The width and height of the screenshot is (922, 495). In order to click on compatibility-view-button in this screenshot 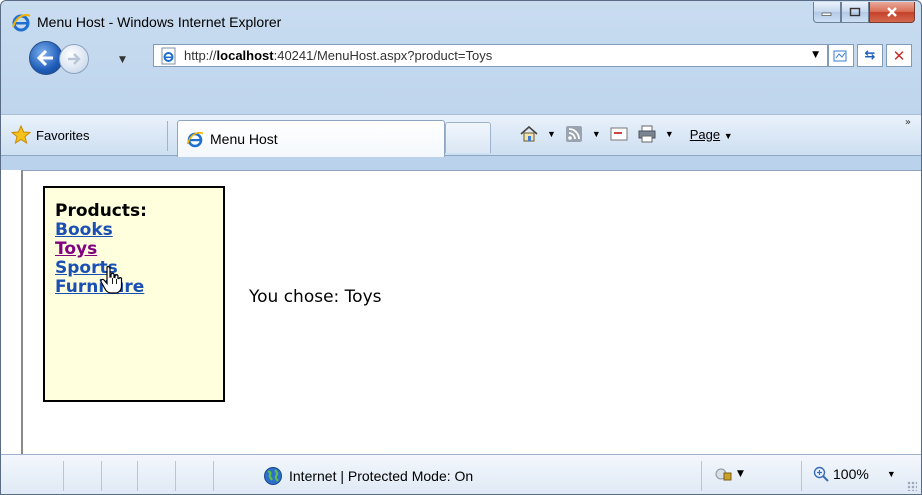, I will do `click(841, 55)`.